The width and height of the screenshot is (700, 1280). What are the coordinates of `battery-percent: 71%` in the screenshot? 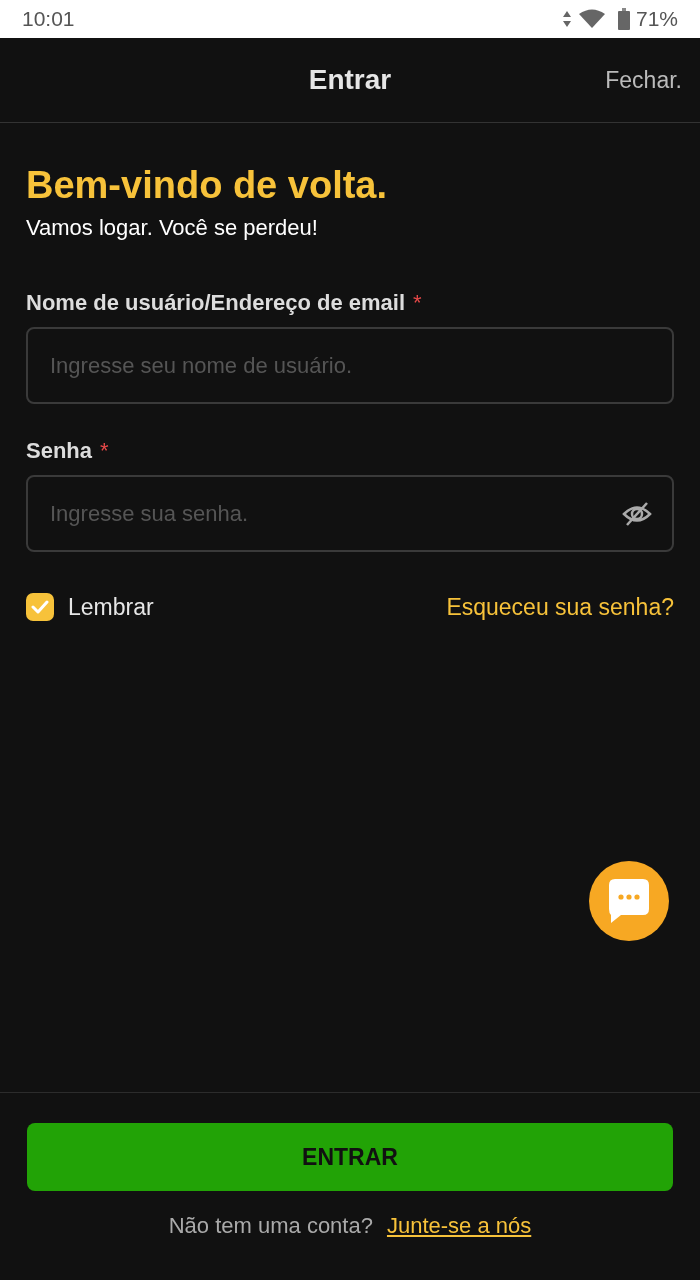 It's located at (656, 19).